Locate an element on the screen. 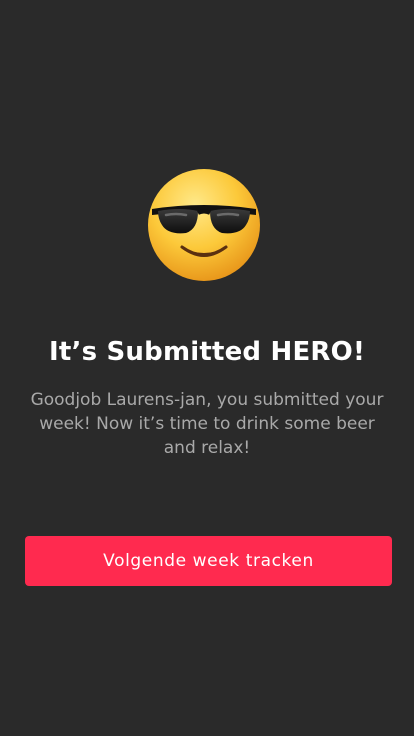 This screenshot has height=736, width=414. page-title: It’s Submitted HERO! is located at coordinates (206, 352).